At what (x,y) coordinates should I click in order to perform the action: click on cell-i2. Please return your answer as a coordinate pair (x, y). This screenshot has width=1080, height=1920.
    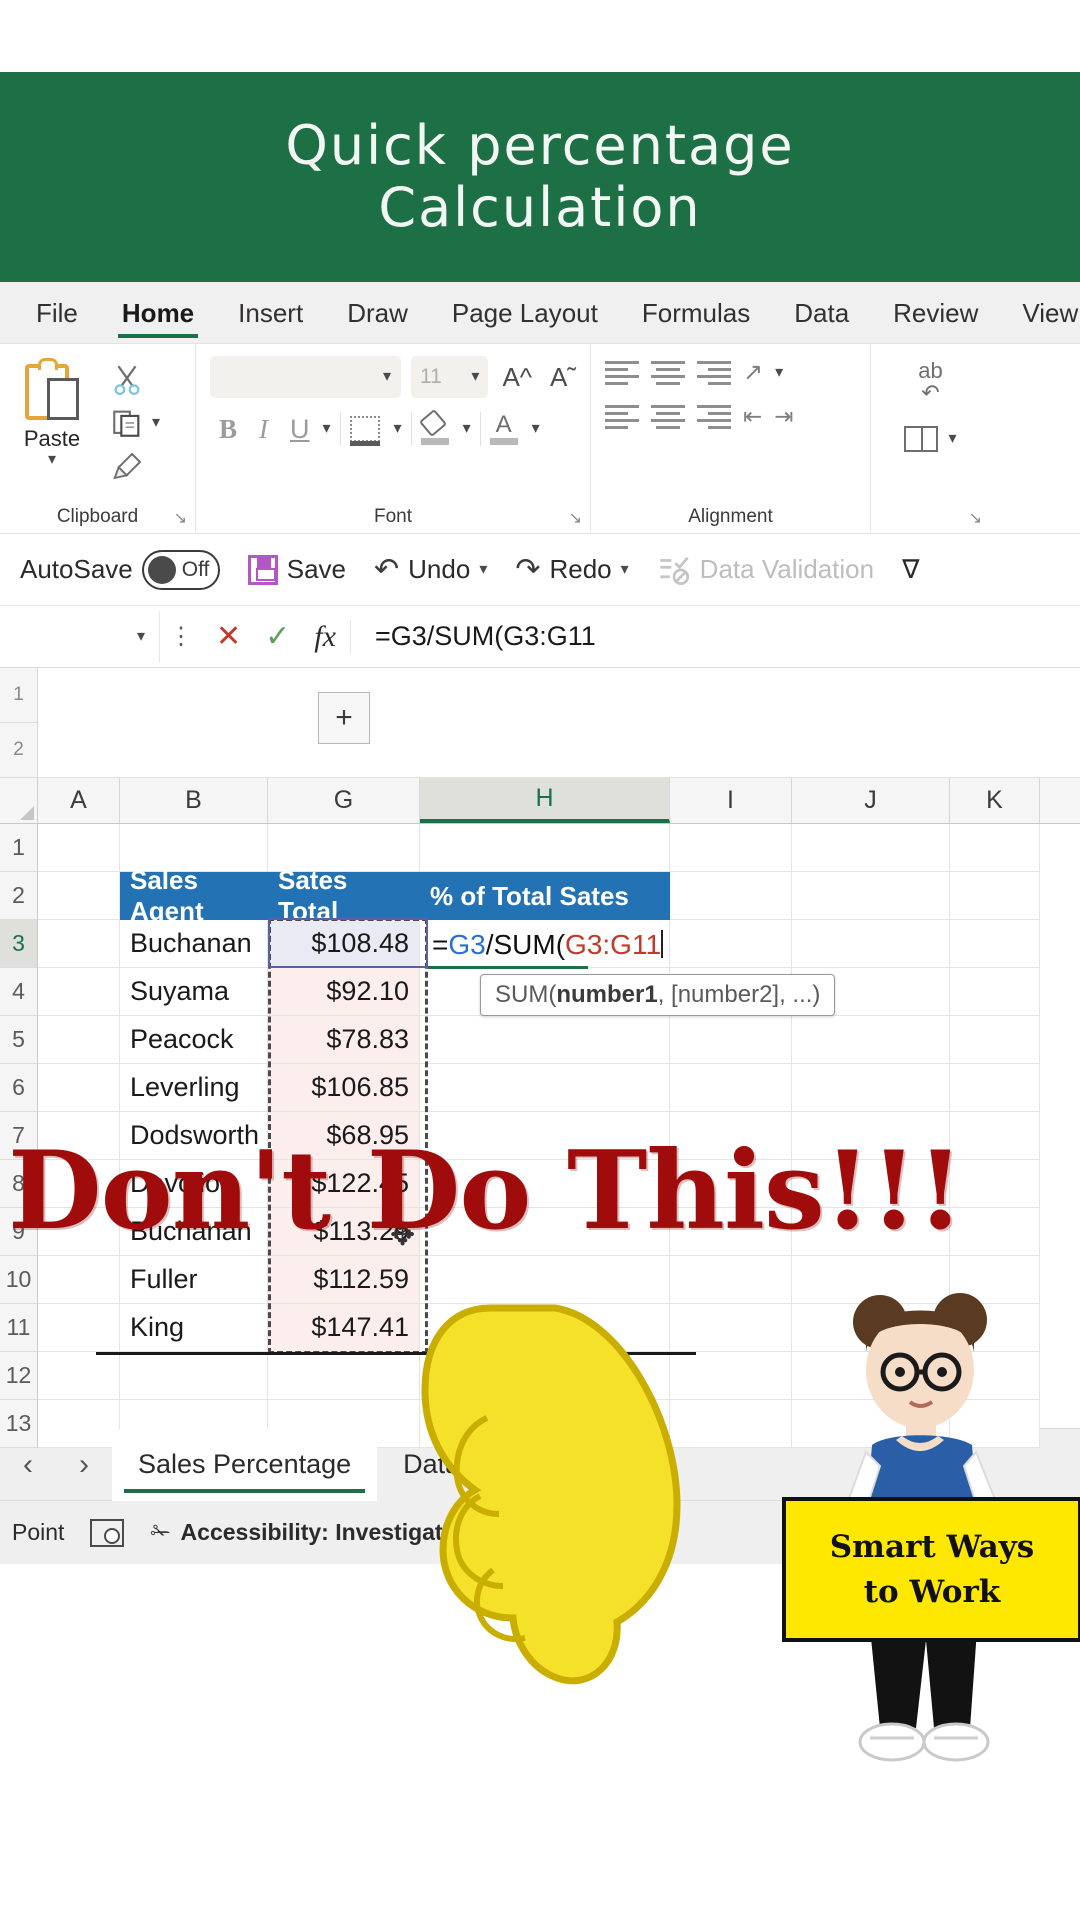
    Looking at the image, I should click on (731, 896).